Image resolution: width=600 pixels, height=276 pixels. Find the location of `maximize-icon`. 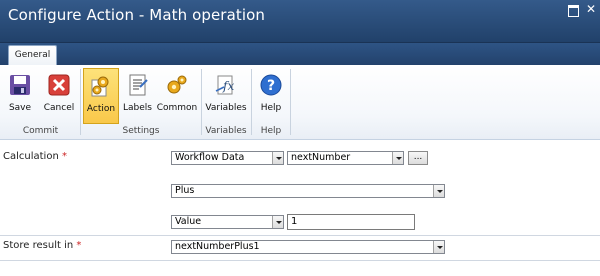

maximize-icon is located at coordinates (573, 10).